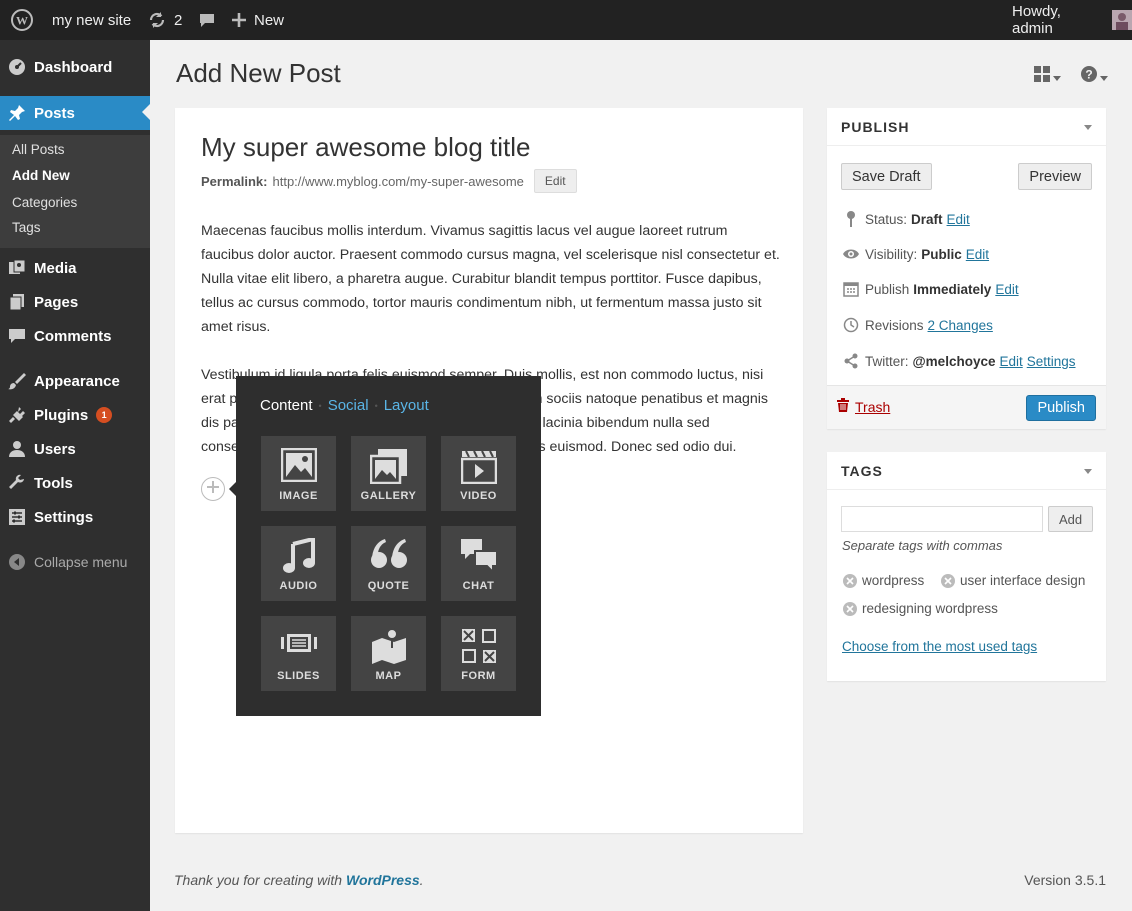 The image size is (1132, 911). I want to click on sidebar-item-label: Settings, so click(64, 517).